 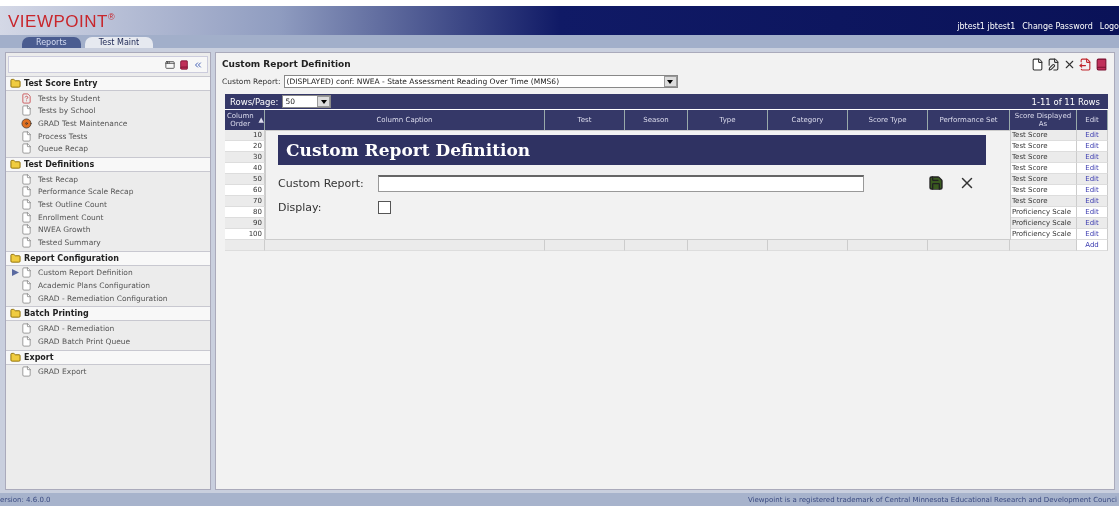 What do you see at coordinates (986, 26) in the screenshot?
I see `user-link: jbtest1 jbtest1` at bounding box center [986, 26].